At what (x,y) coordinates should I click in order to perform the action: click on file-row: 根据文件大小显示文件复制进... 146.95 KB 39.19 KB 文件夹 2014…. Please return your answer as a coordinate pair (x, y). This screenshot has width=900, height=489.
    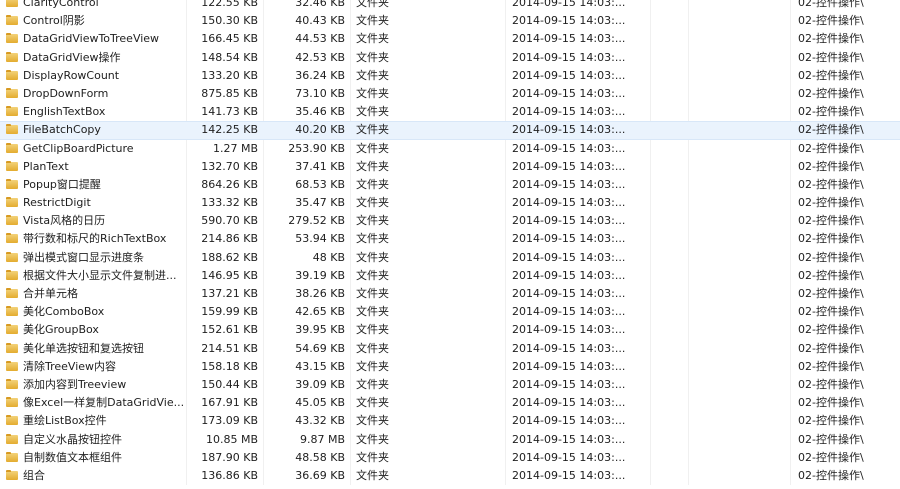
    Looking at the image, I should click on (450, 276).